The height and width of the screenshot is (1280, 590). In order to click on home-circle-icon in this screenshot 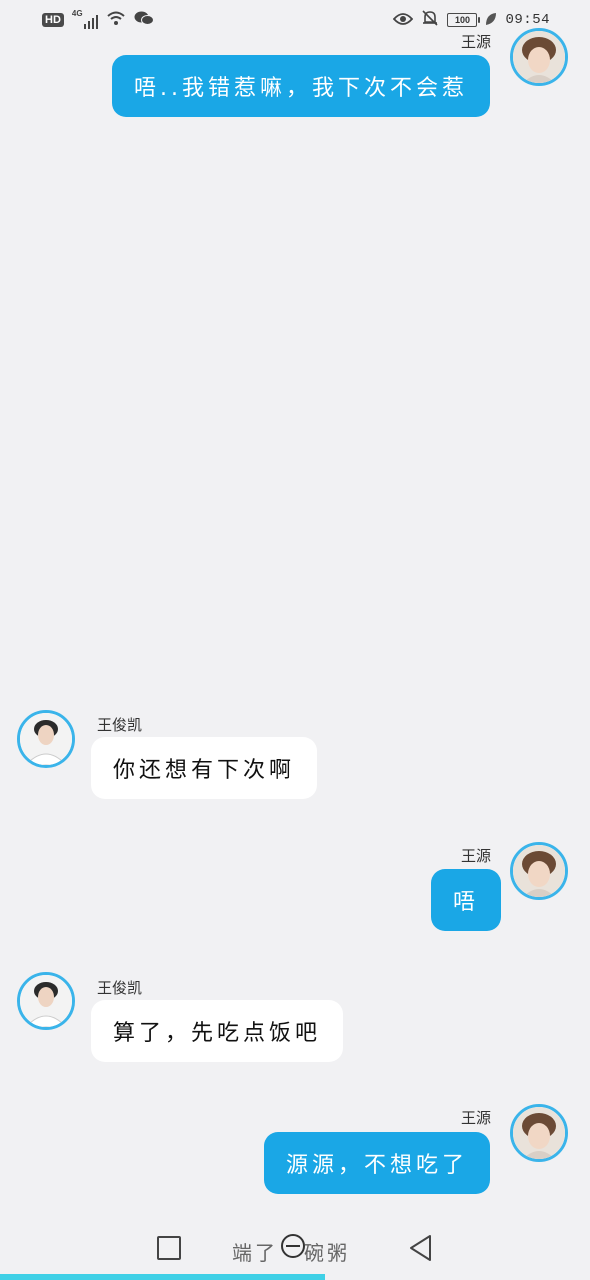, I will do `click(293, 1246)`.